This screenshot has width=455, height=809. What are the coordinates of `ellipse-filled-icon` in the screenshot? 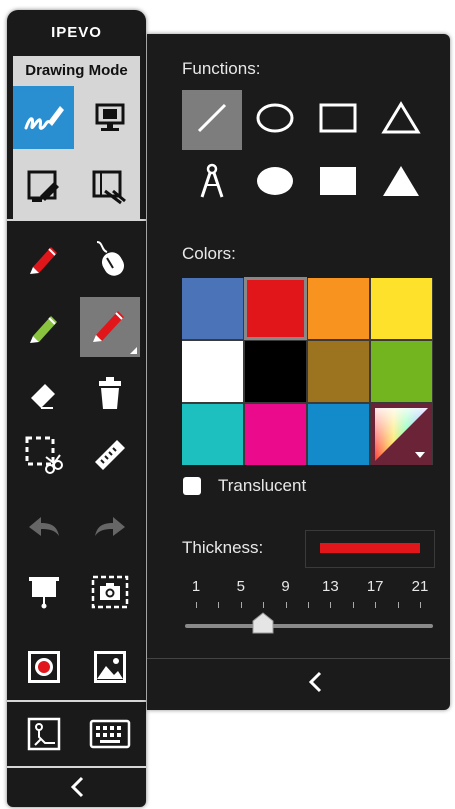 It's located at (275, 183).